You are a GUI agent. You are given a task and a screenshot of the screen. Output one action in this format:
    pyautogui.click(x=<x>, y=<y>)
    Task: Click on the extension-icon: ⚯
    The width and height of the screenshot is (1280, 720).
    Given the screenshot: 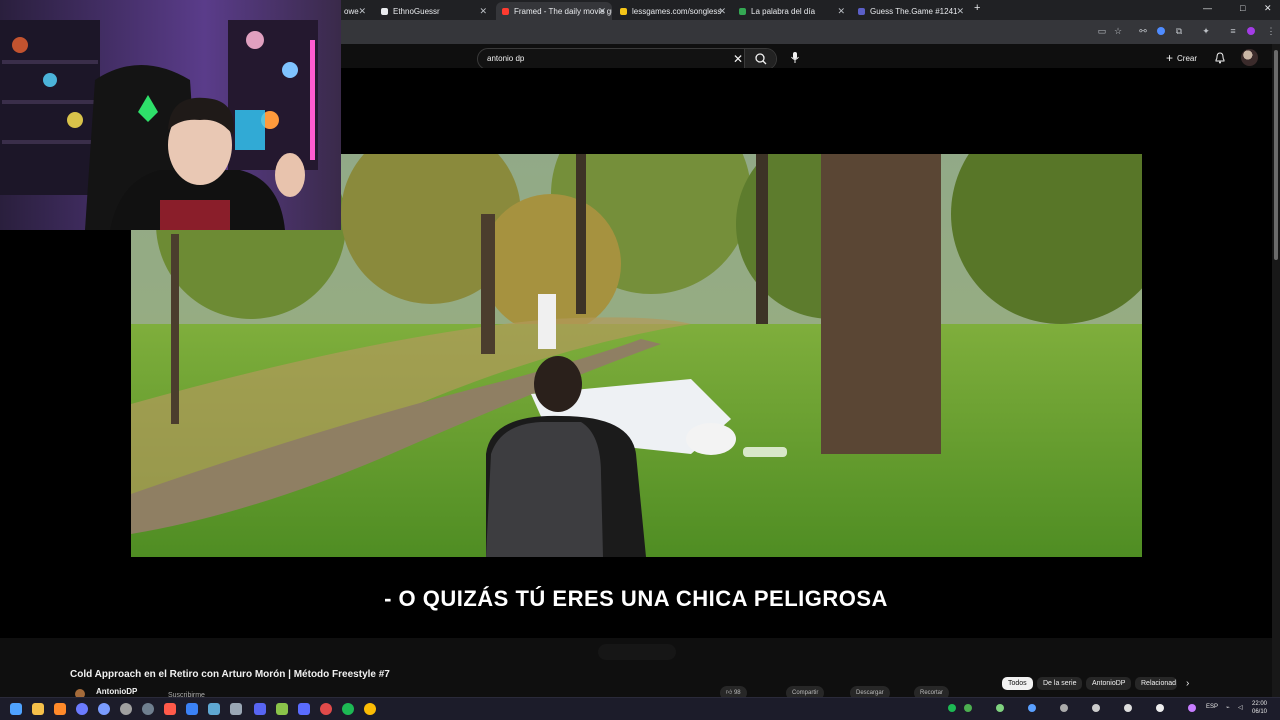 What is the action you would take?
    pyautogui.click(x=1143, y=31)
    